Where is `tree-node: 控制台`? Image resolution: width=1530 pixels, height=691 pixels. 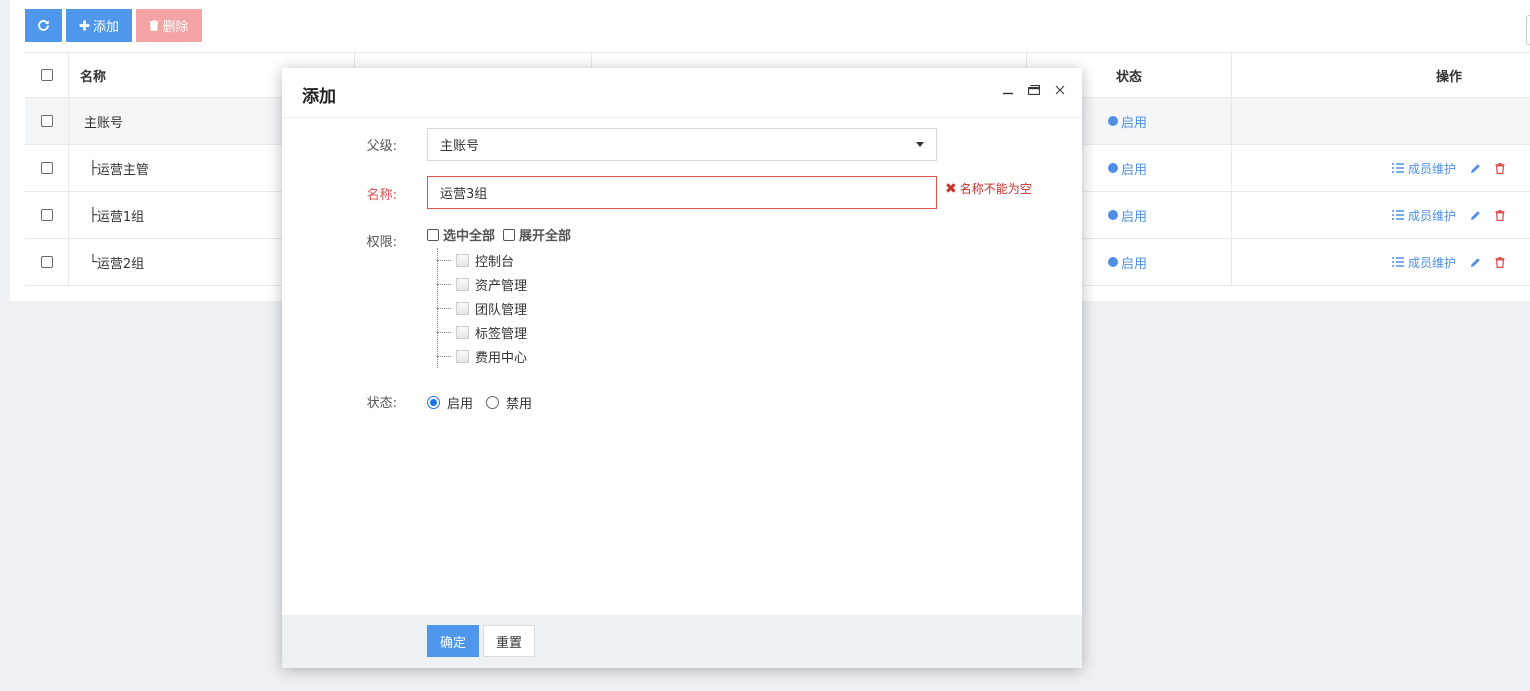 tree-node: 控制台 is located at coordinates (475, 260).